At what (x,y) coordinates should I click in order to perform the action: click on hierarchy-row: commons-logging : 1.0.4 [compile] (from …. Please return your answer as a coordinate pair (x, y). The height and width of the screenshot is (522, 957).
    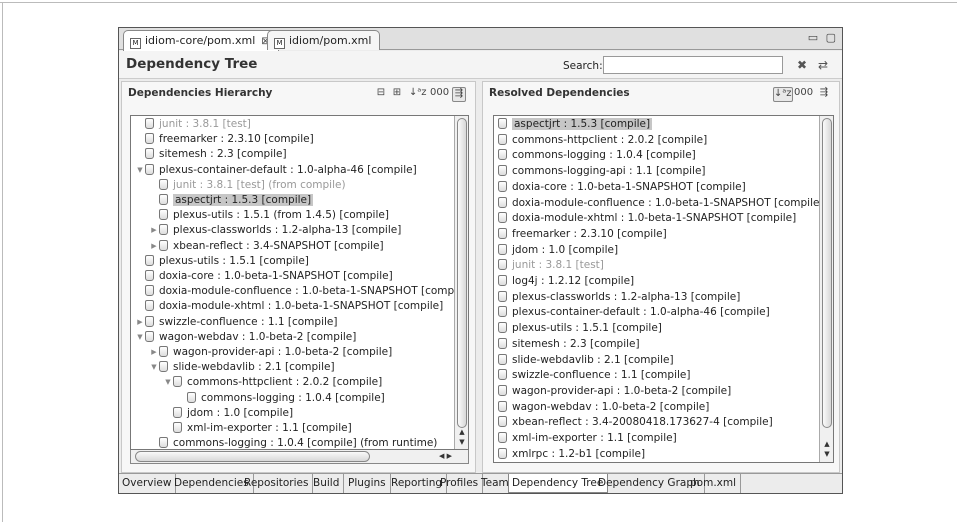
    Looking at the image, I should click on (293, 442).